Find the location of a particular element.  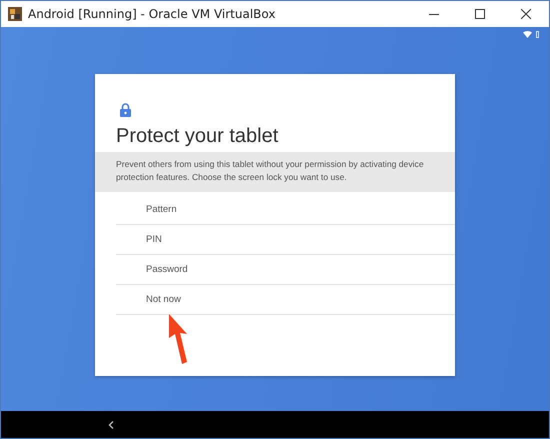

lock-option: Not now is located at coordinates (285, 300).